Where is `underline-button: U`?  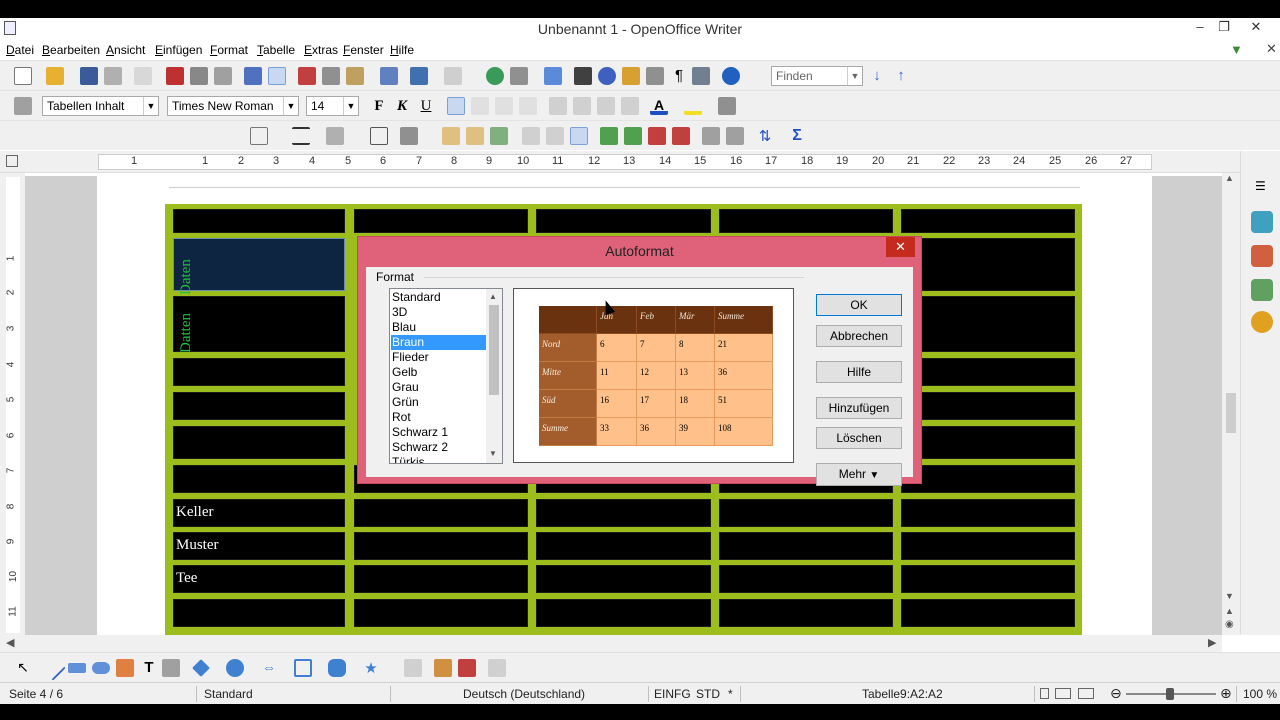
underline-button: U is located at coordinates (426, 106).